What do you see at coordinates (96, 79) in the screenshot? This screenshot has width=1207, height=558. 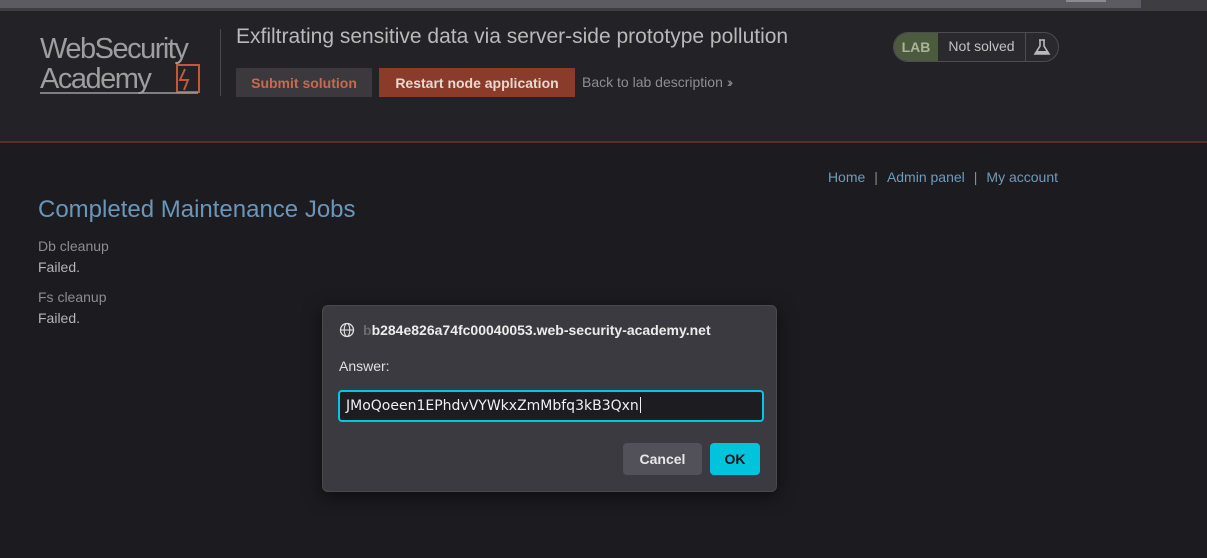 I see `logo-text-line2: Academy` at bounding box center [96, 79].